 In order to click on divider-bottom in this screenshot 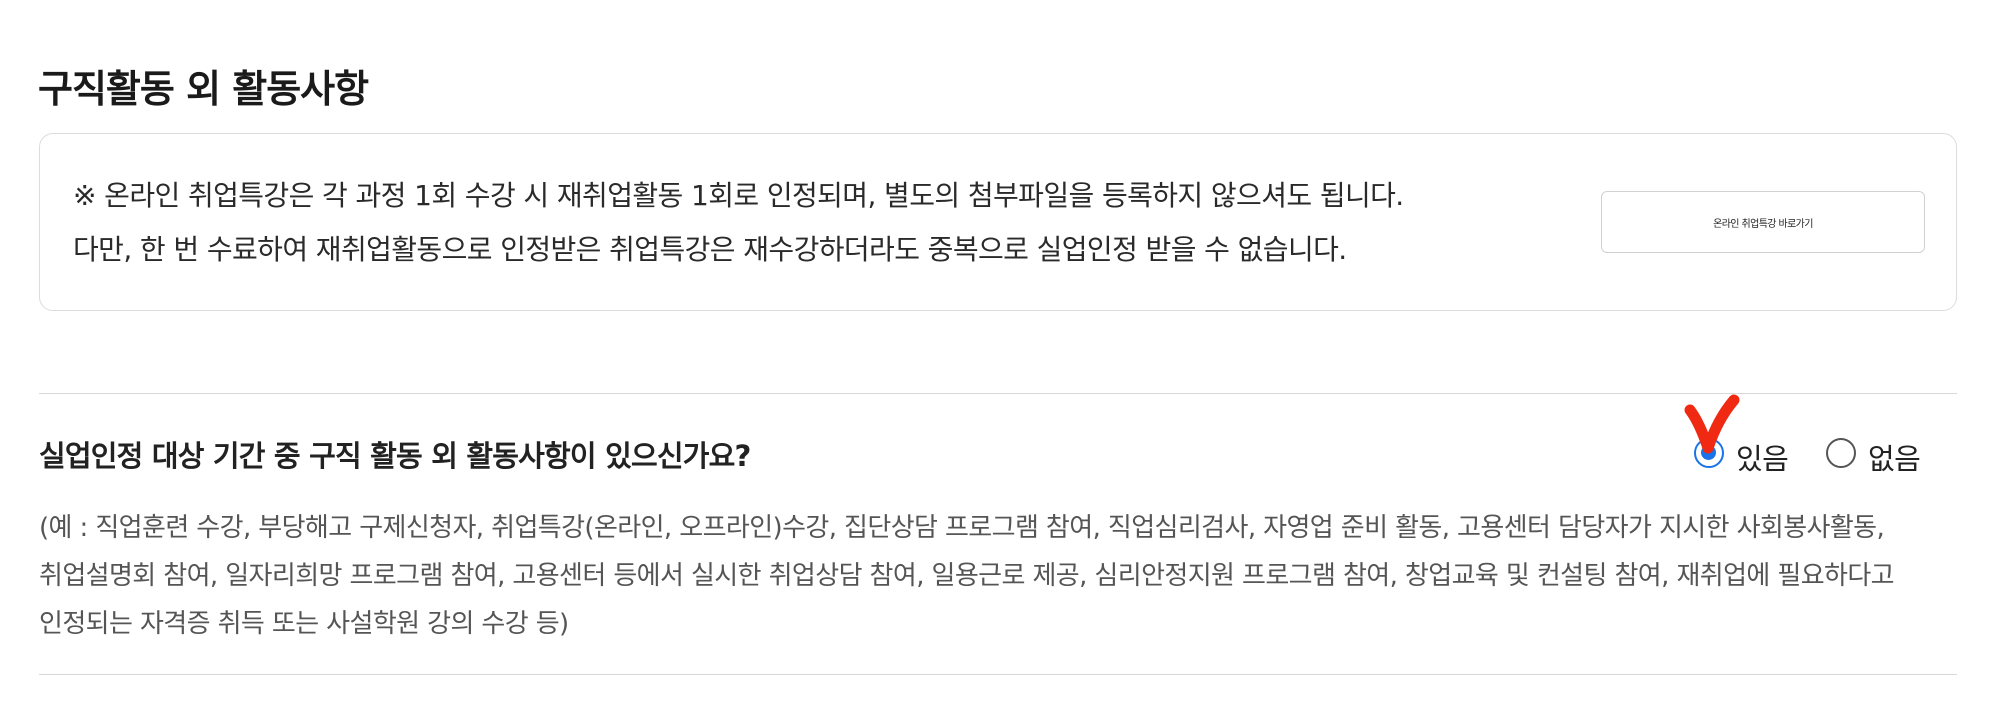, I will do `click(998, 674)`.